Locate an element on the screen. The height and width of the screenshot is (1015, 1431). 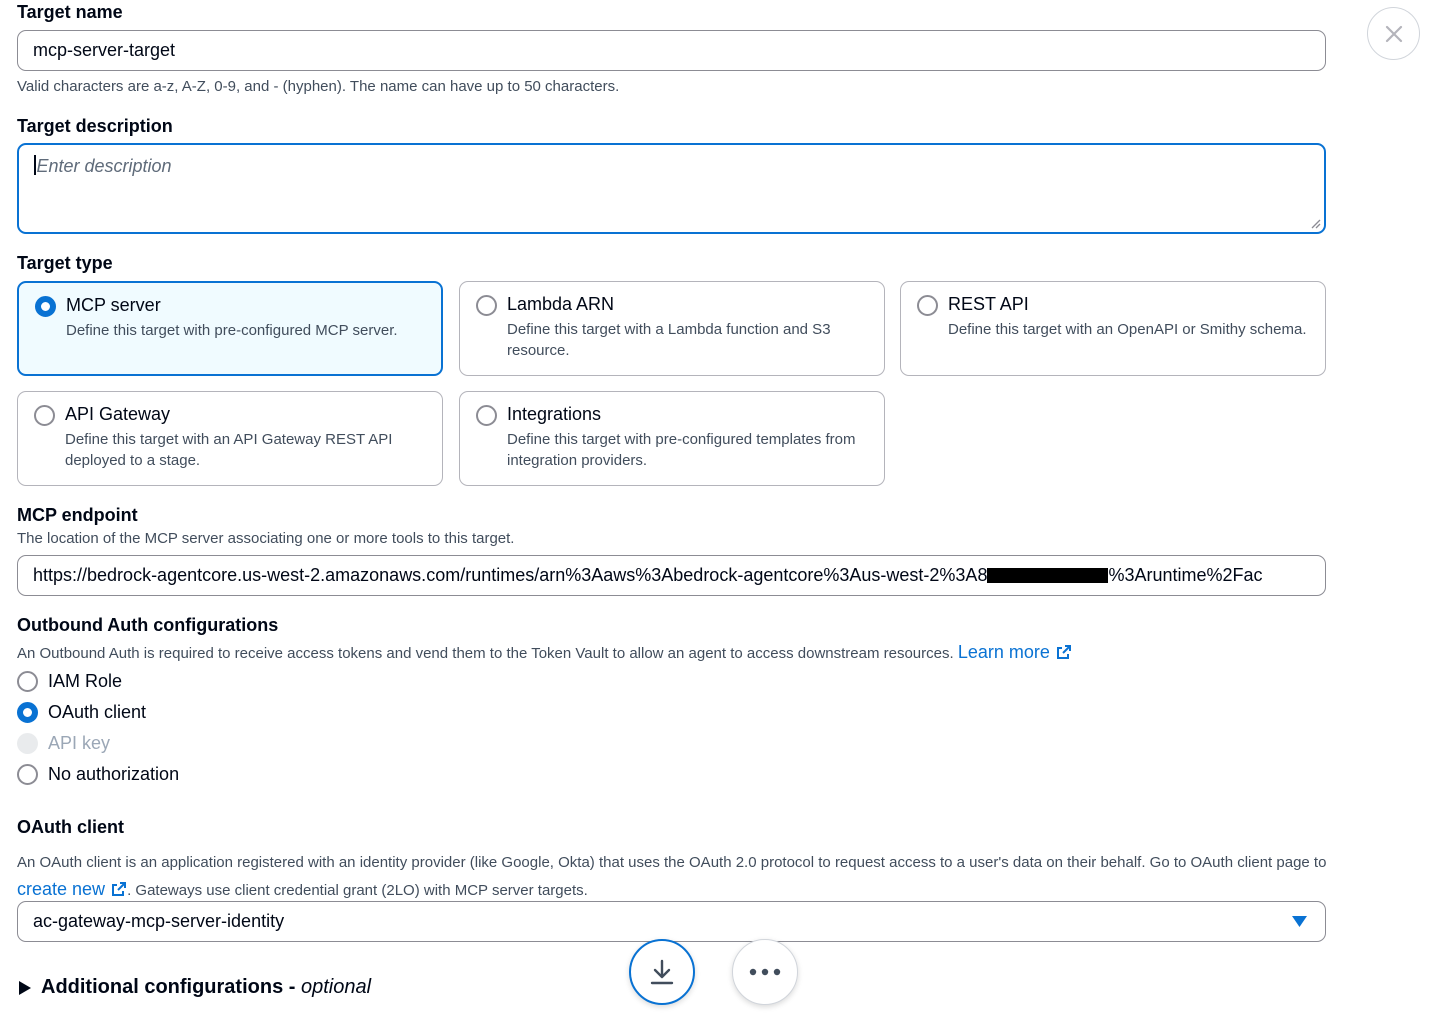
tile-title: MCP server is located at coordinates (113, 305).